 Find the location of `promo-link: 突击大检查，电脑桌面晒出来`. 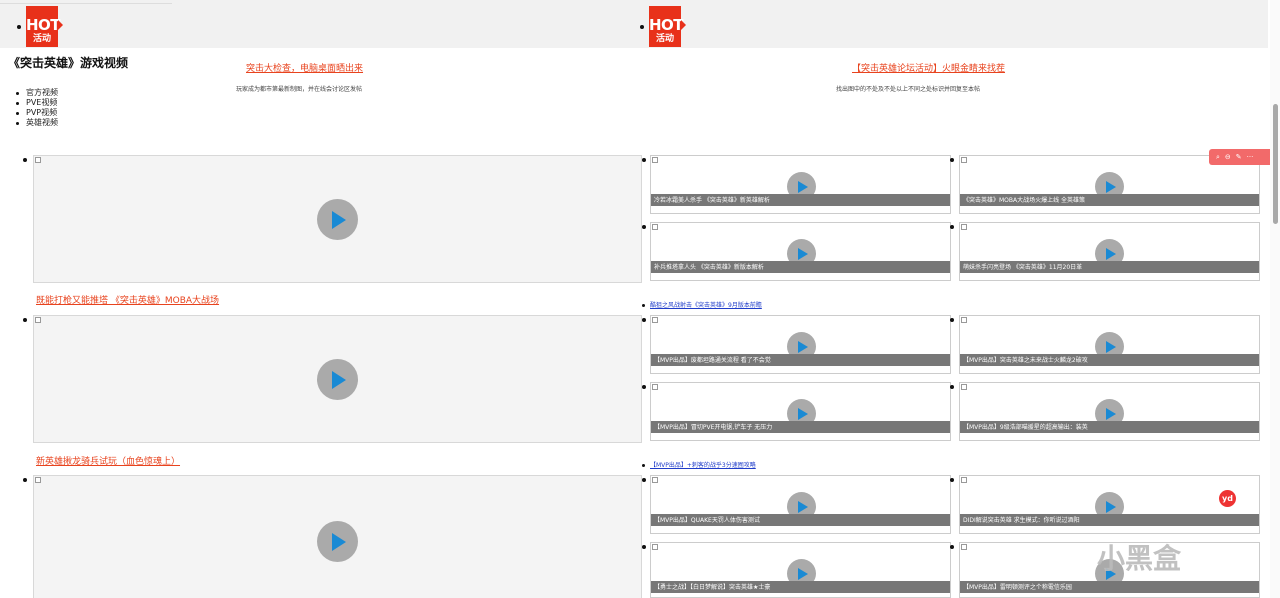

promo-link: 突击大检查，电脑桌面晒出来 is located at coordinates (304, 67).